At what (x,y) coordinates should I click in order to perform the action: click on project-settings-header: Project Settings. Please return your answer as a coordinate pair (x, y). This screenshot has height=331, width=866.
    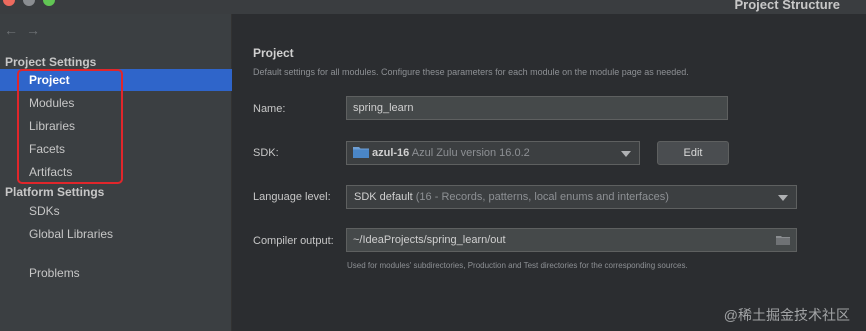
    Looking at the image, I should click on (51, 62).